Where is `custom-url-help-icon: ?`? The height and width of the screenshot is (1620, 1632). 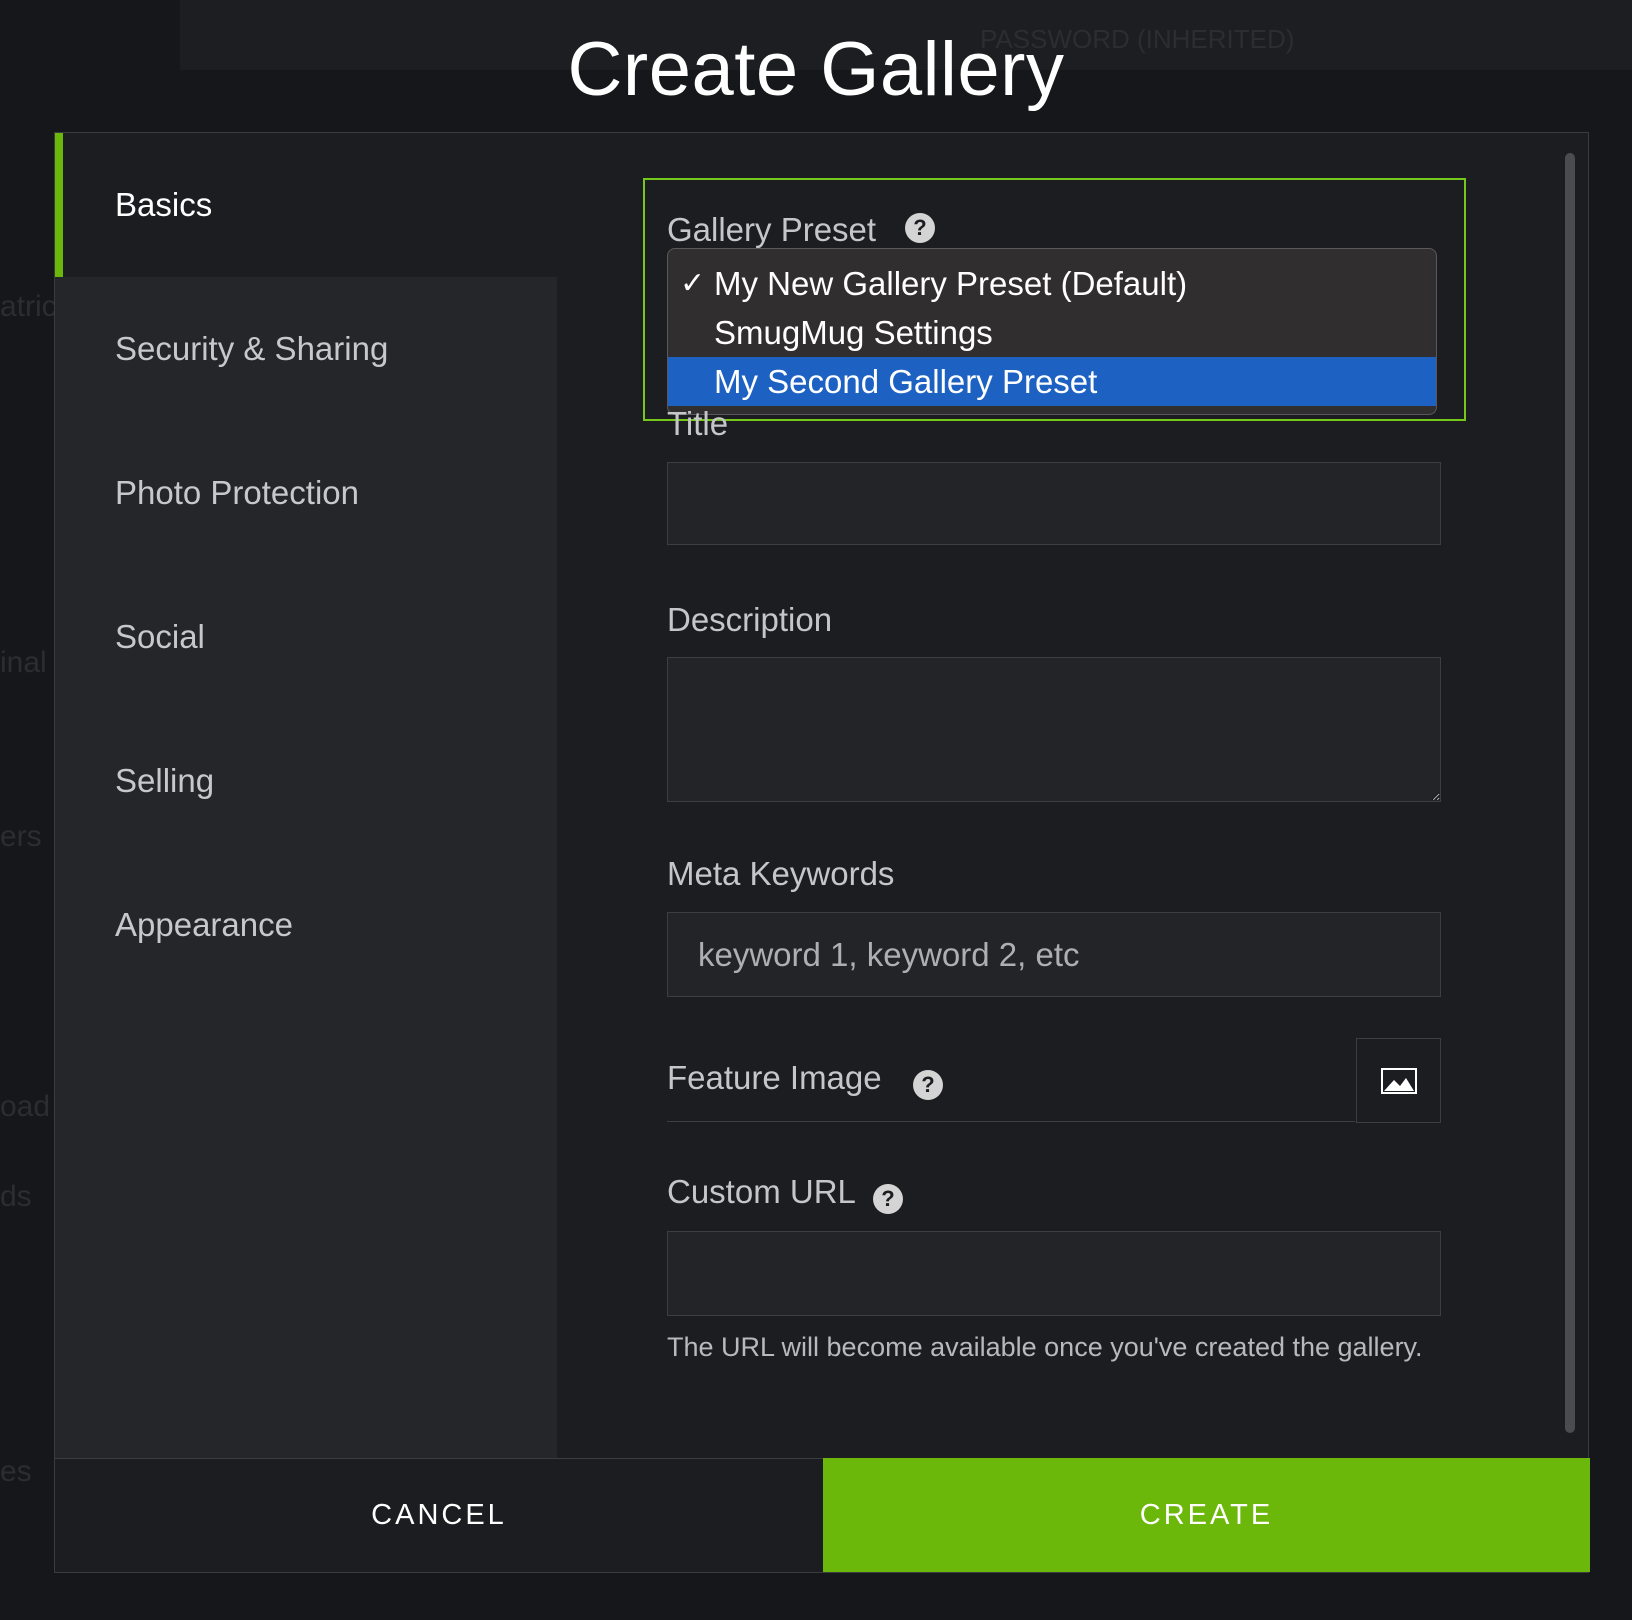 custom-url-help-icon: ? is located at coordinates (888, 1199).